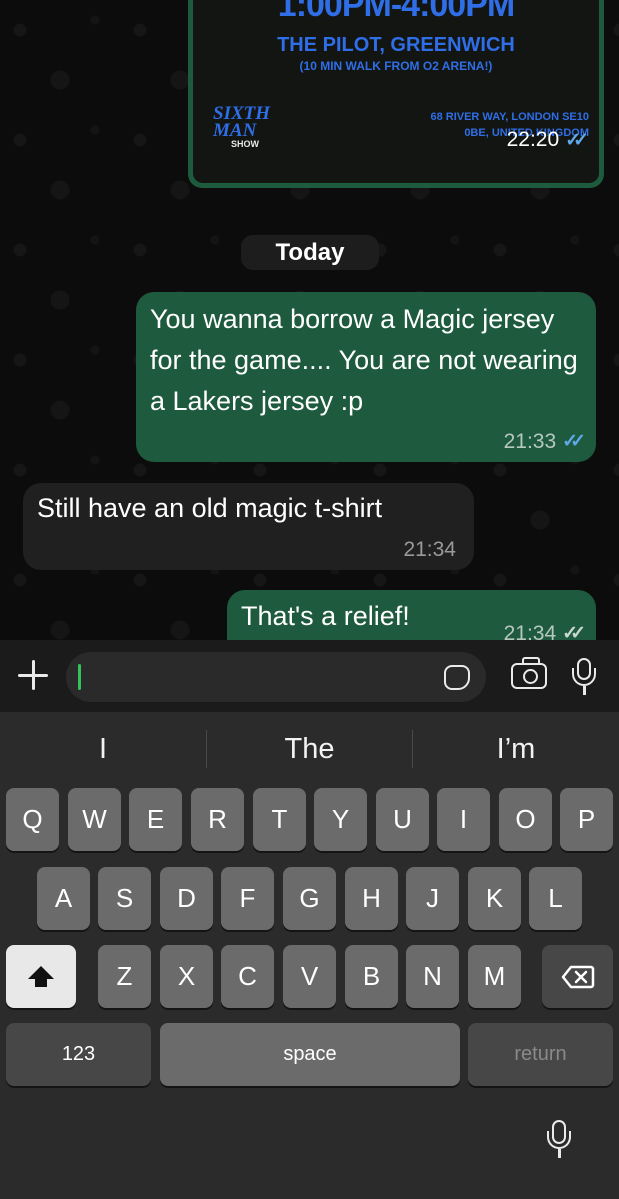 The height and width of the screenshot is (1199, 619). Describe the element at coordinates (186, 976) in the screenshot. I see `key-x: X` at that location.